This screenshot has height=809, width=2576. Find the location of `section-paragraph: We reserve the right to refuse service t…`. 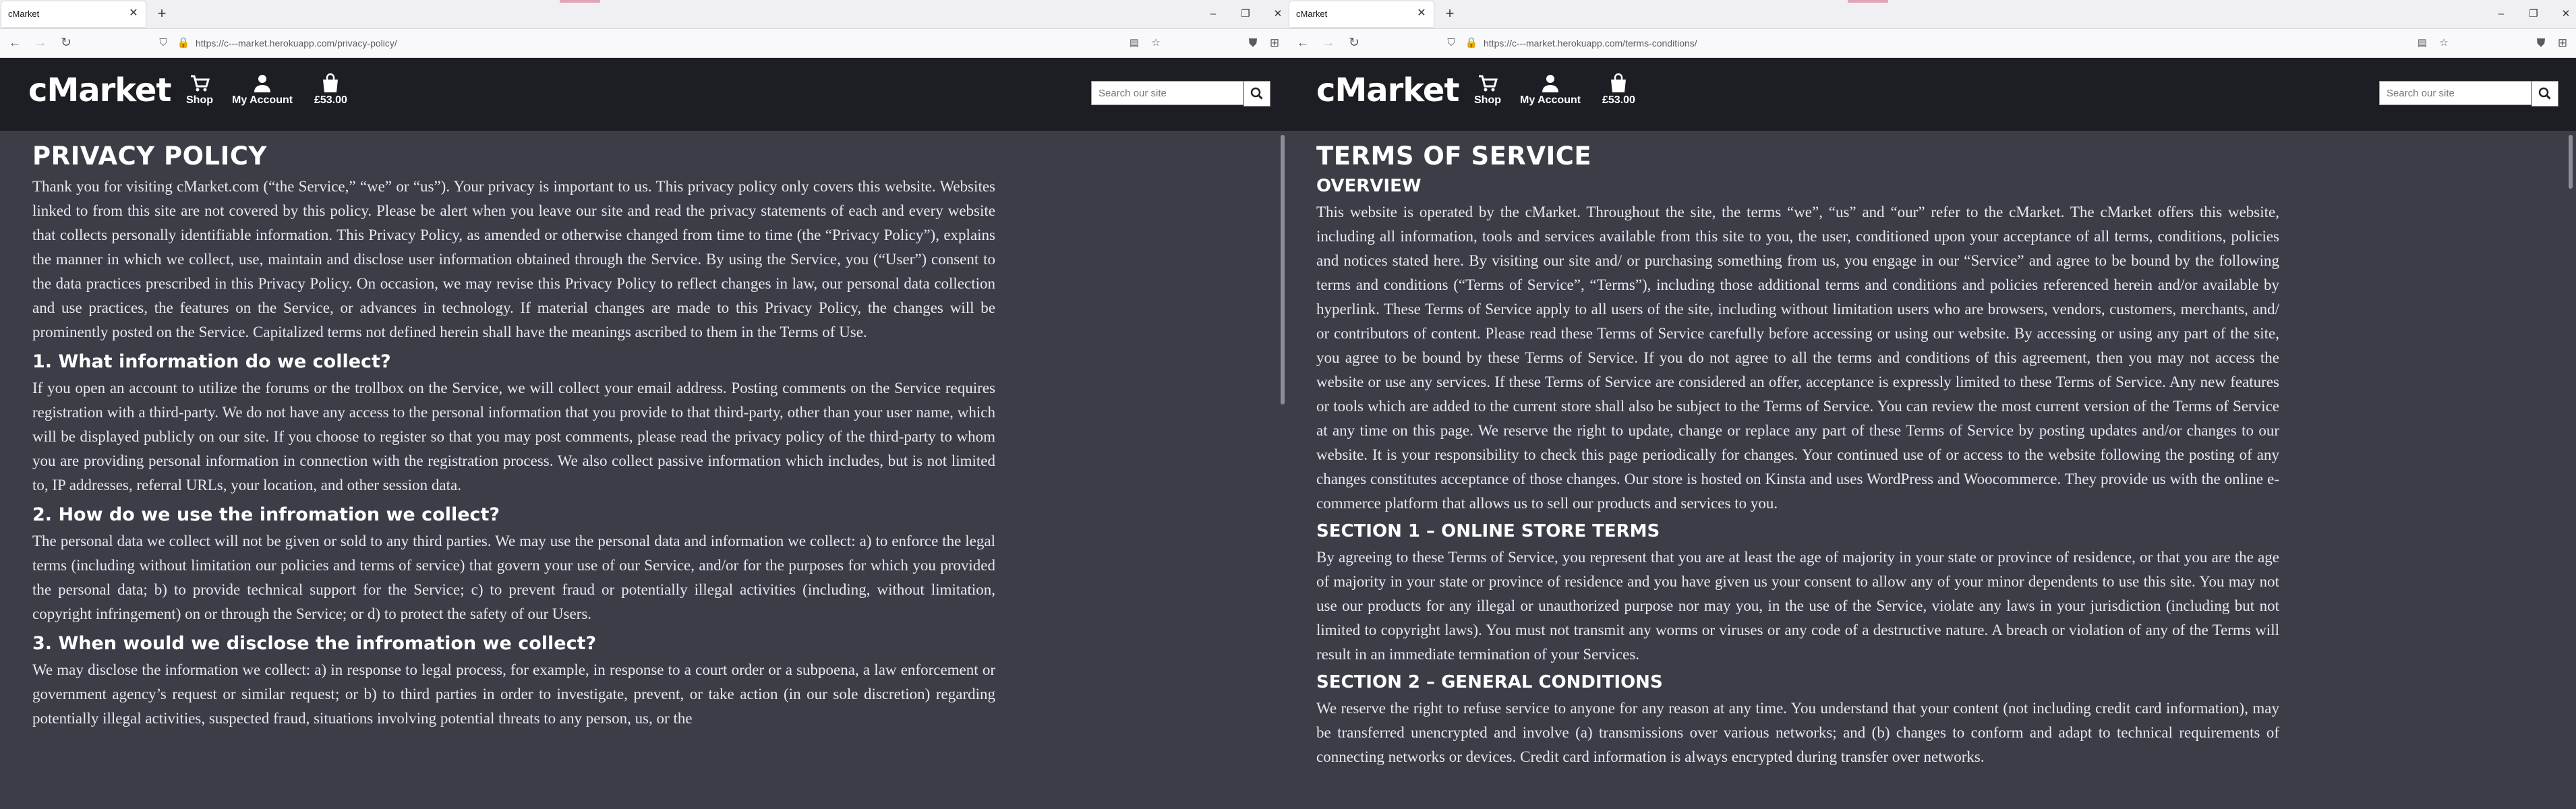

section-paragraph: We reserve the right to refuse service t… is located at coordinates (1797, 732).